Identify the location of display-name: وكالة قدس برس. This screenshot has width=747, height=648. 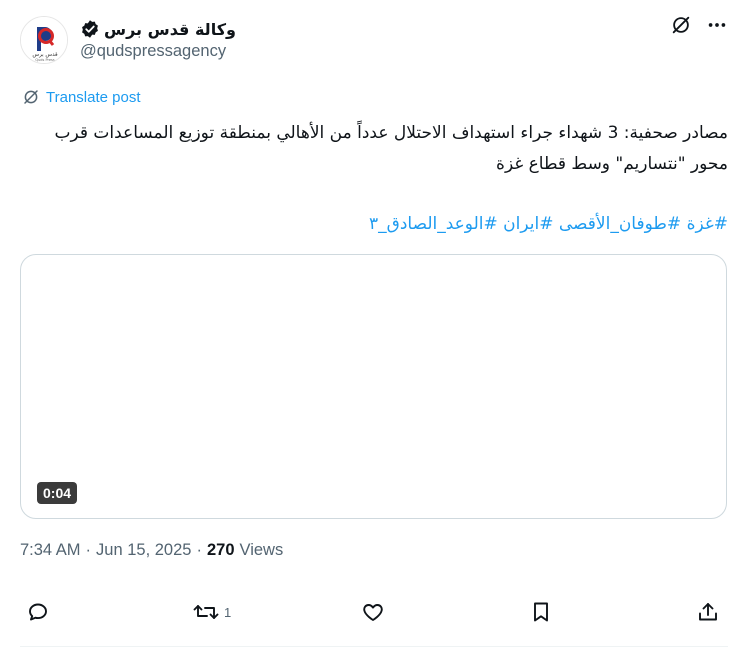
(170, 29).